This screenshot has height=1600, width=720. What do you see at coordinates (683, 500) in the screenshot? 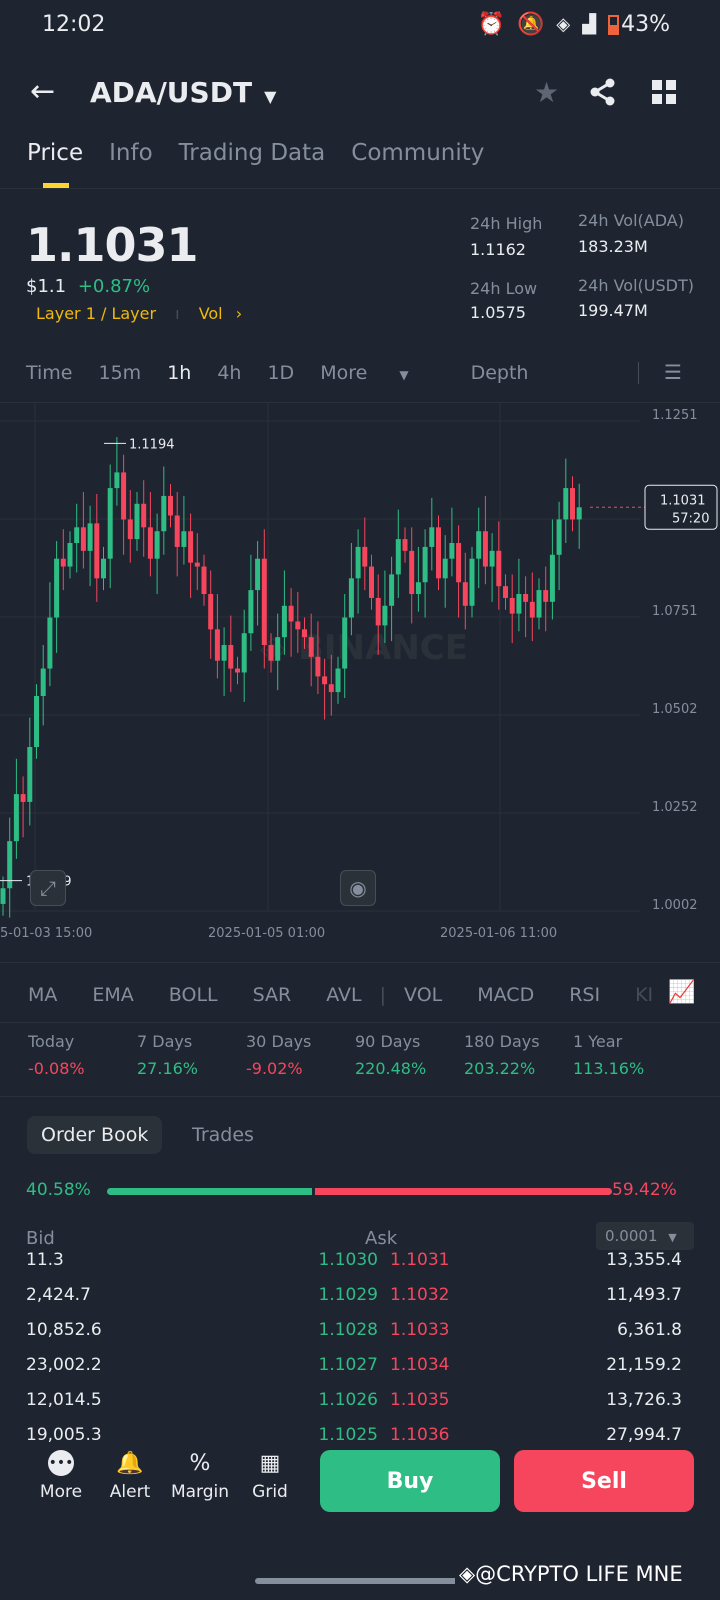
I see `current-price-label: 1.1031` at bounding box center [683, 500].